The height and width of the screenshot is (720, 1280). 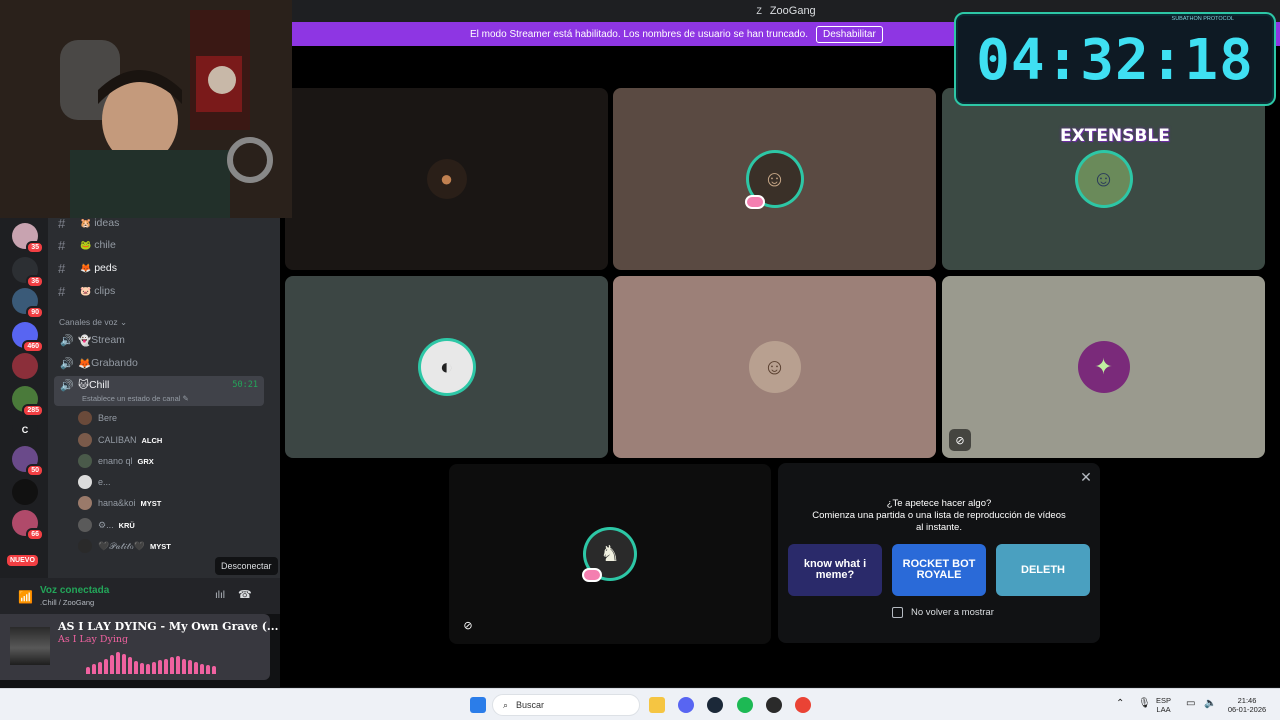 What do you see at coordinates (67, 340) in the screenshot?
I see `speaker-icon: 🔊` at bounding box center [67, 340].